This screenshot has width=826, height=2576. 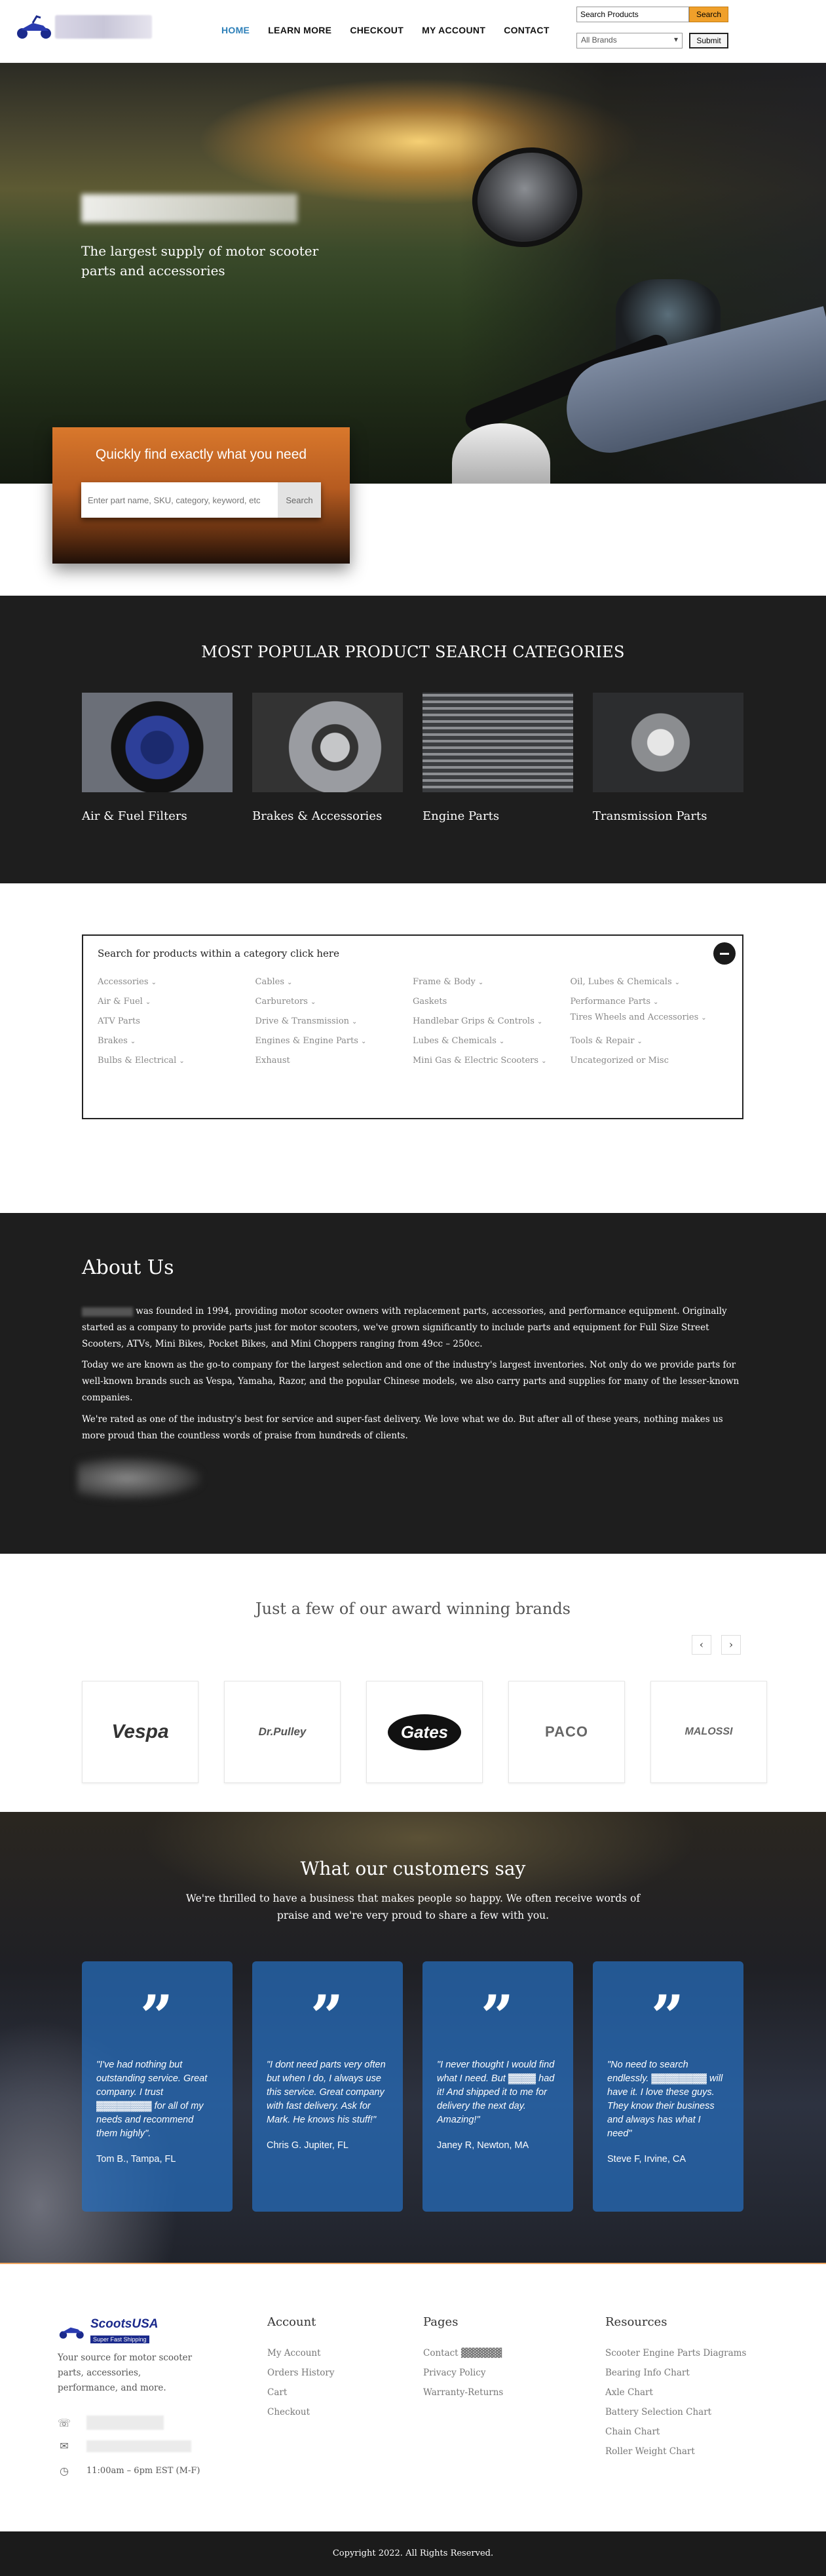 What do you see at coordinates (71, 2333) in the screenshot?
I see `scooter-logo-icon` at bounding box center [71, 2333].